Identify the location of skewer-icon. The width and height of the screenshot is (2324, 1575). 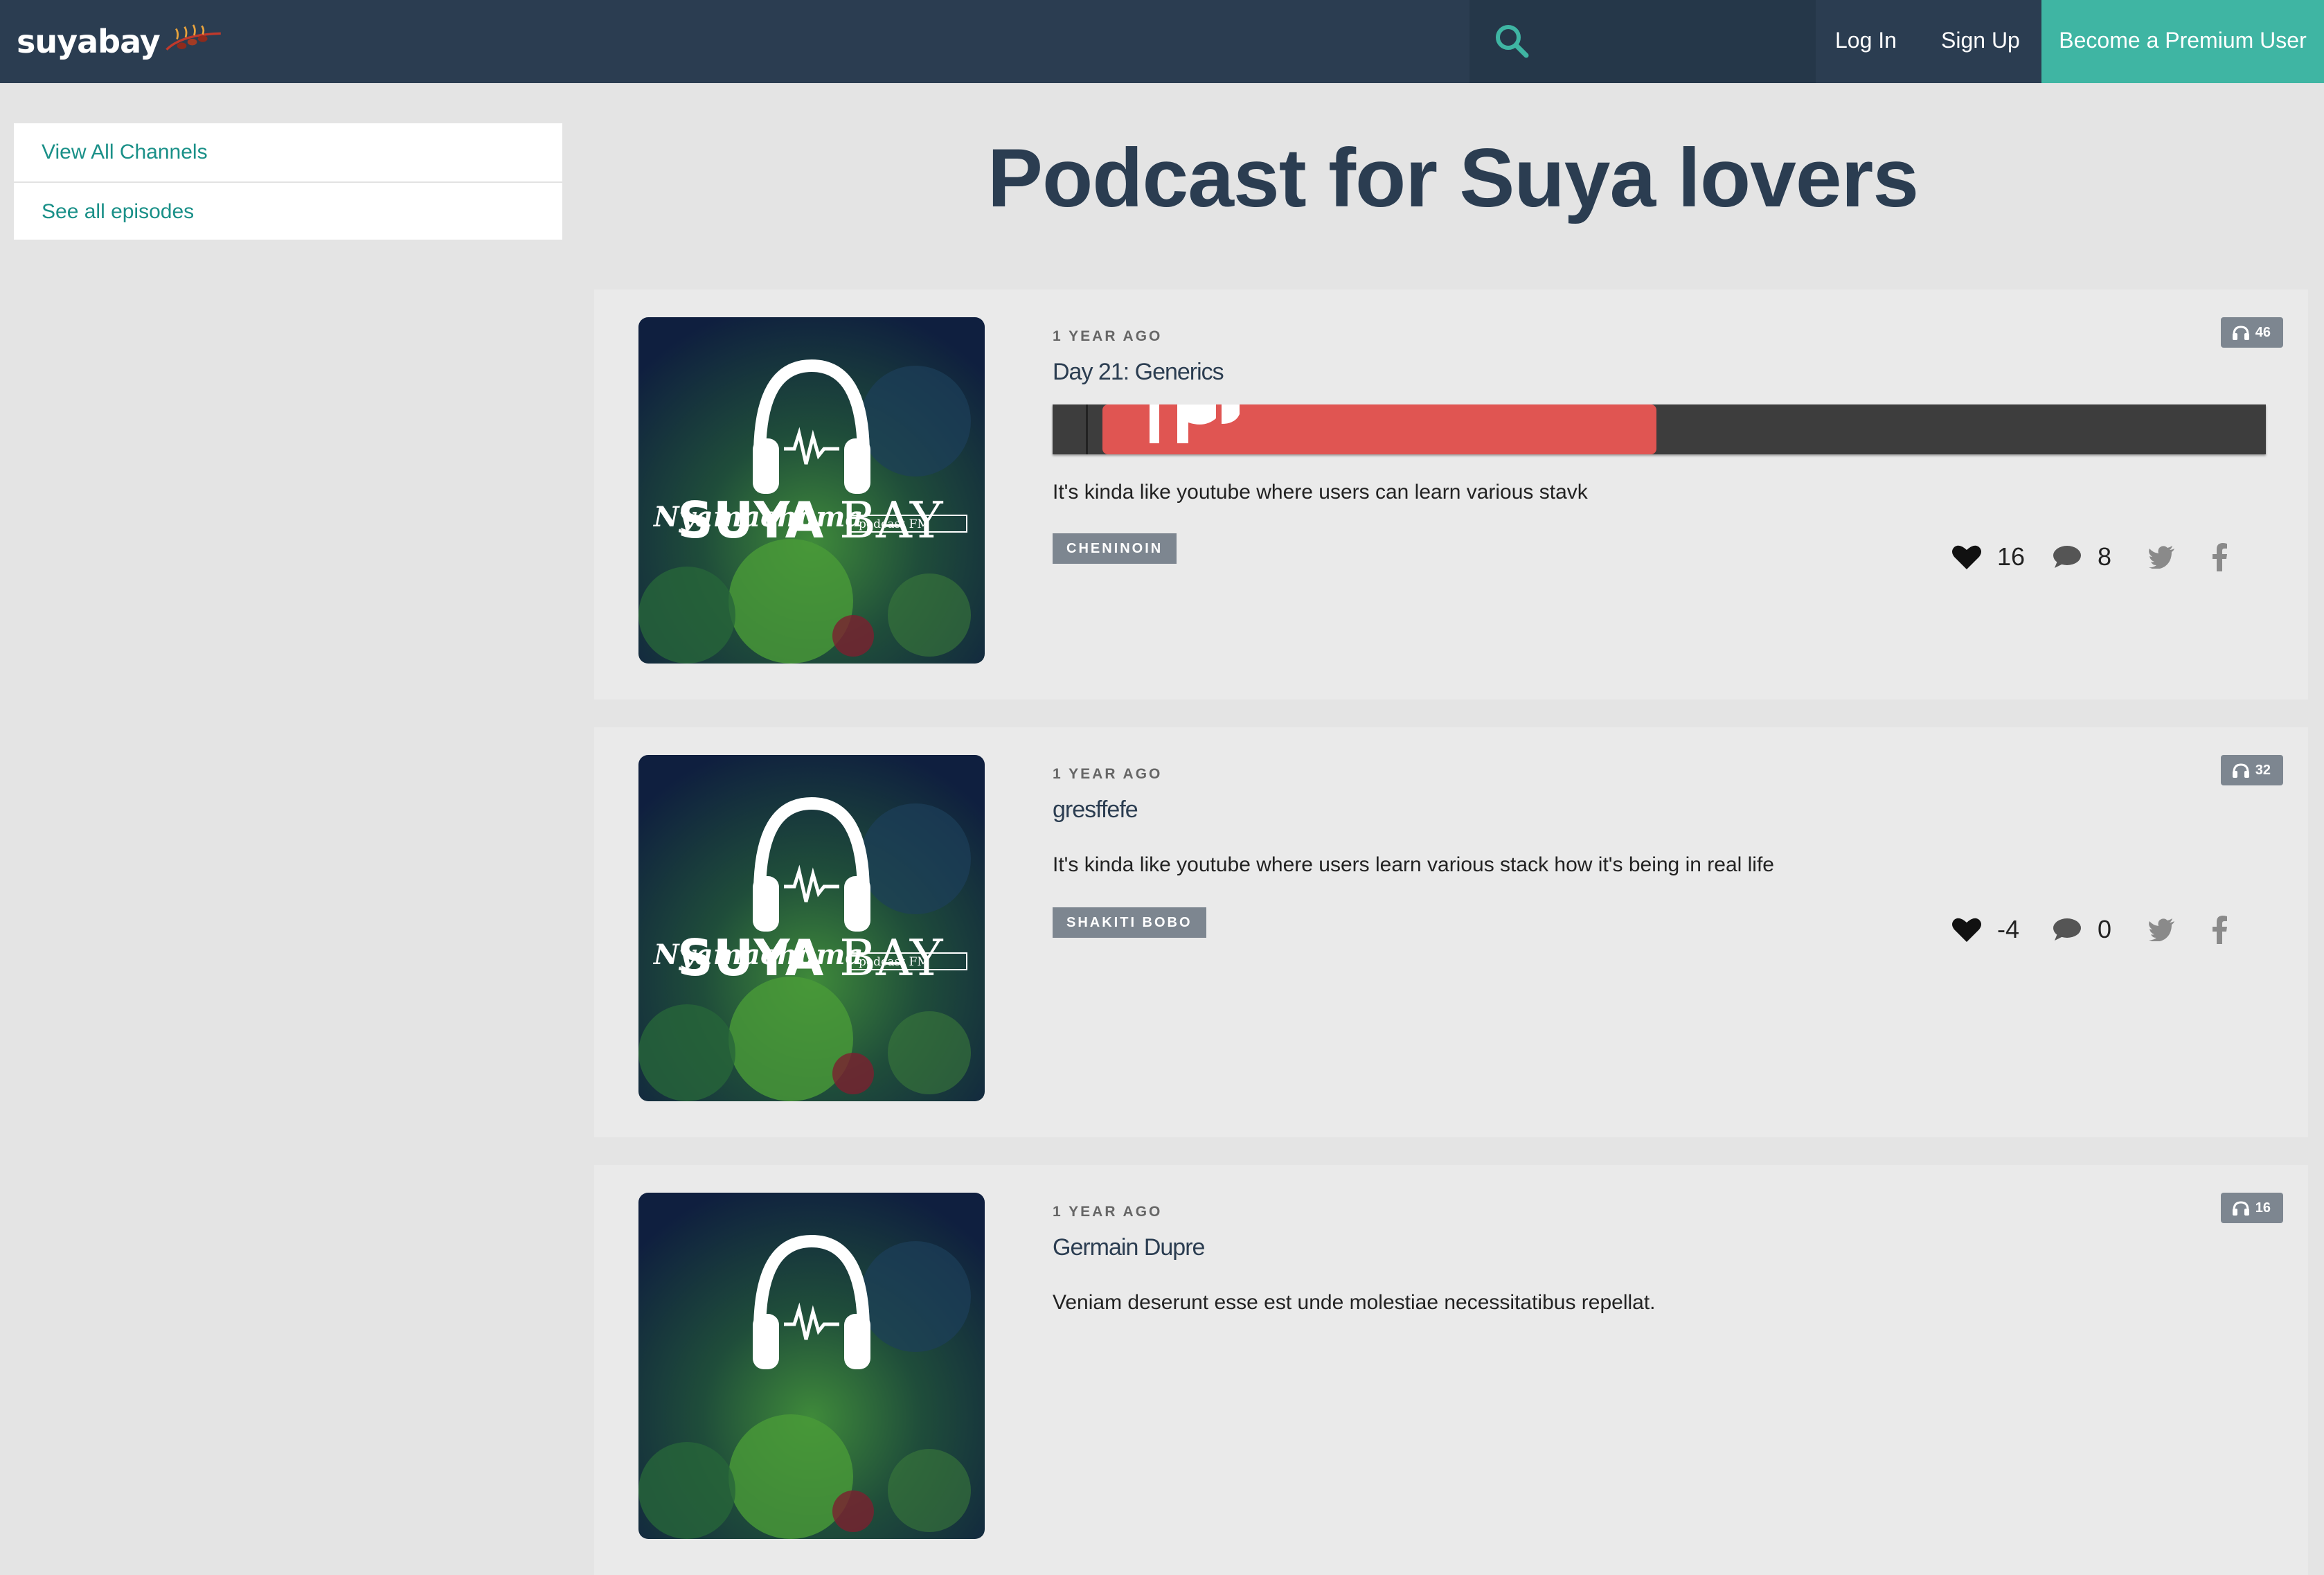
(193, 38).